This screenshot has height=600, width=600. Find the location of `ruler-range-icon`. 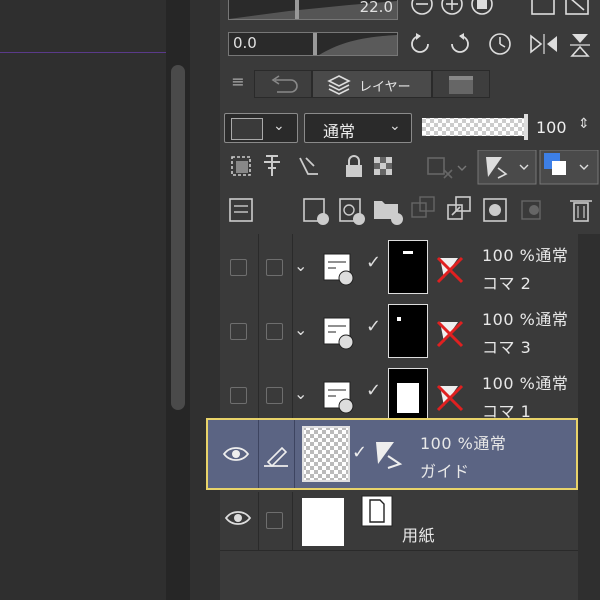

ruler-range-icon is located at coordinates (507, 167).